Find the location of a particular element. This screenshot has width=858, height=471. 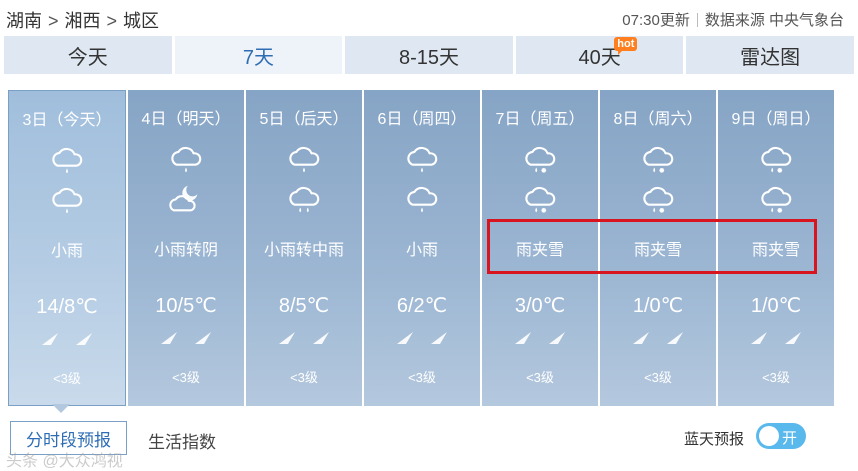

breadcrumb-province: 湖南 is located at coordinates (24, 20).